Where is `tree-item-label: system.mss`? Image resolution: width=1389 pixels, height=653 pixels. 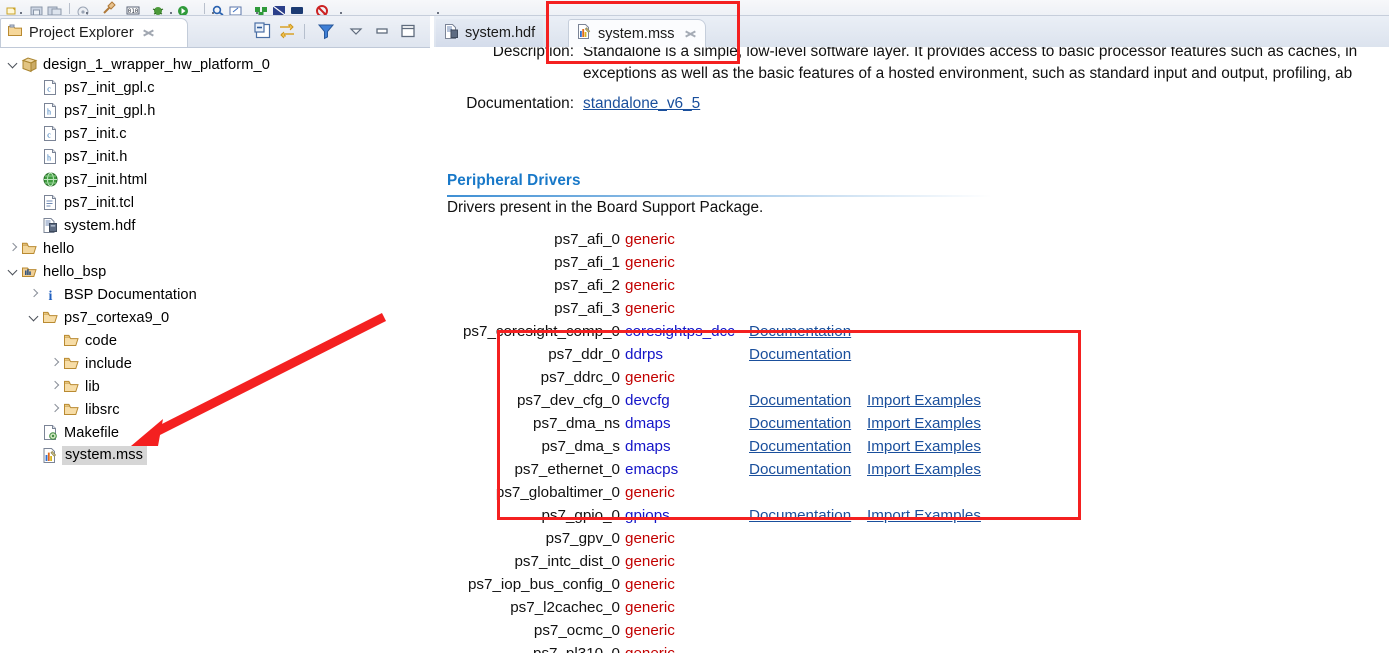 tree-item-label: system.mss is located at coordinates (105, 455).